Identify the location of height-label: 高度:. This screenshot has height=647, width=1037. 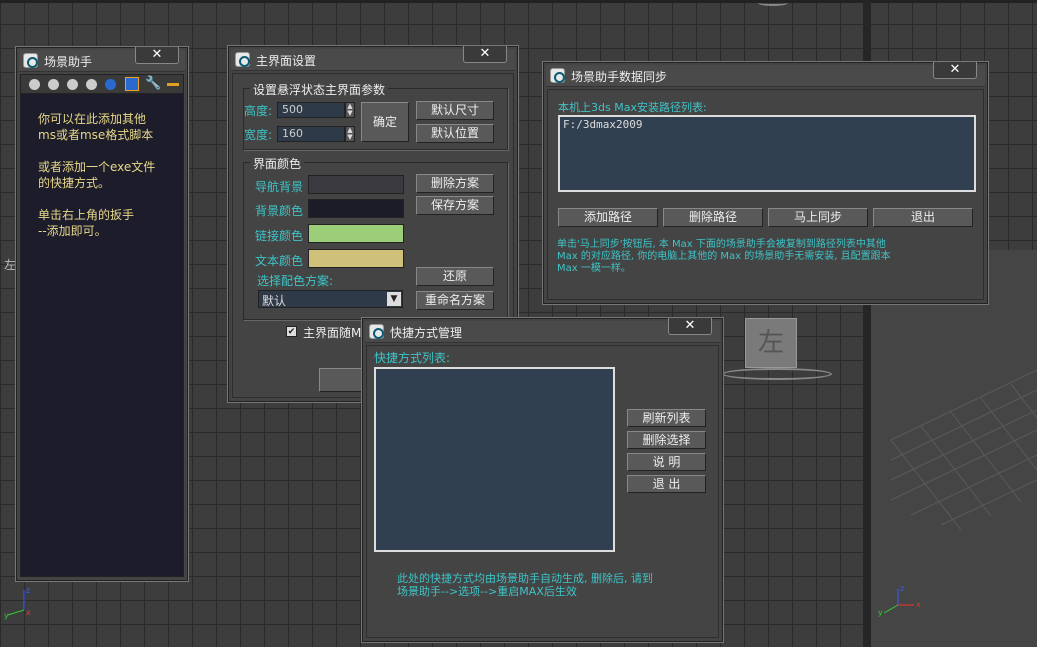
(258, 111).